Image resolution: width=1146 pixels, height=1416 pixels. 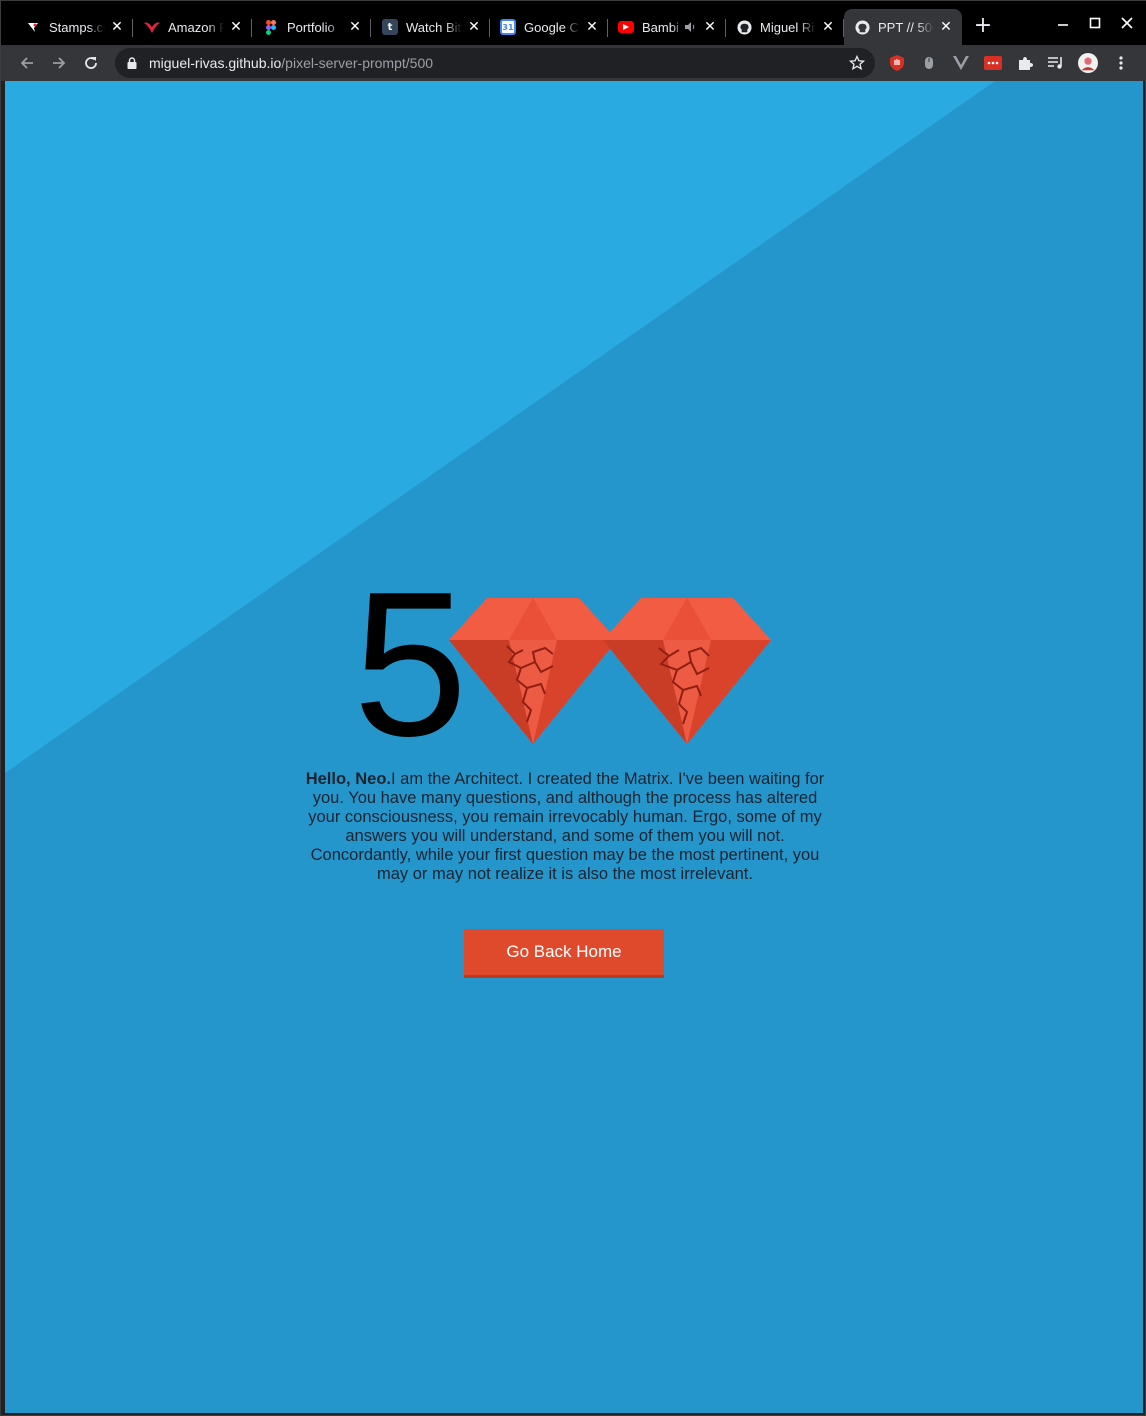 I want to click on extensions-puzzle-icon, so click(x=1025, y=63).